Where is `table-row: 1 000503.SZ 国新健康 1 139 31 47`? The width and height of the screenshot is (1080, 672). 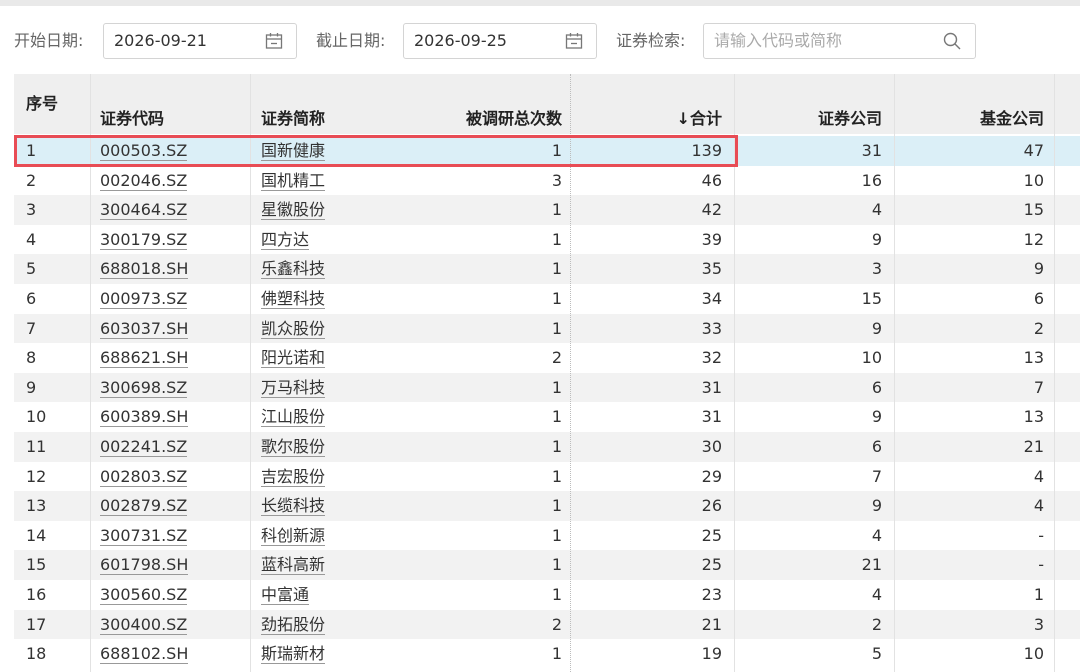 table-row: 1 000503.SZ 国新健康 1 139 31 47 is located at coordinates (547, 151).